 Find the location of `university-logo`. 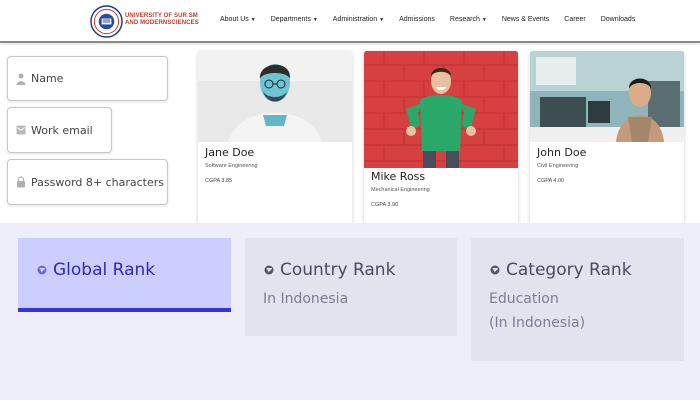

university-logo is located at coordinates (106, 21).